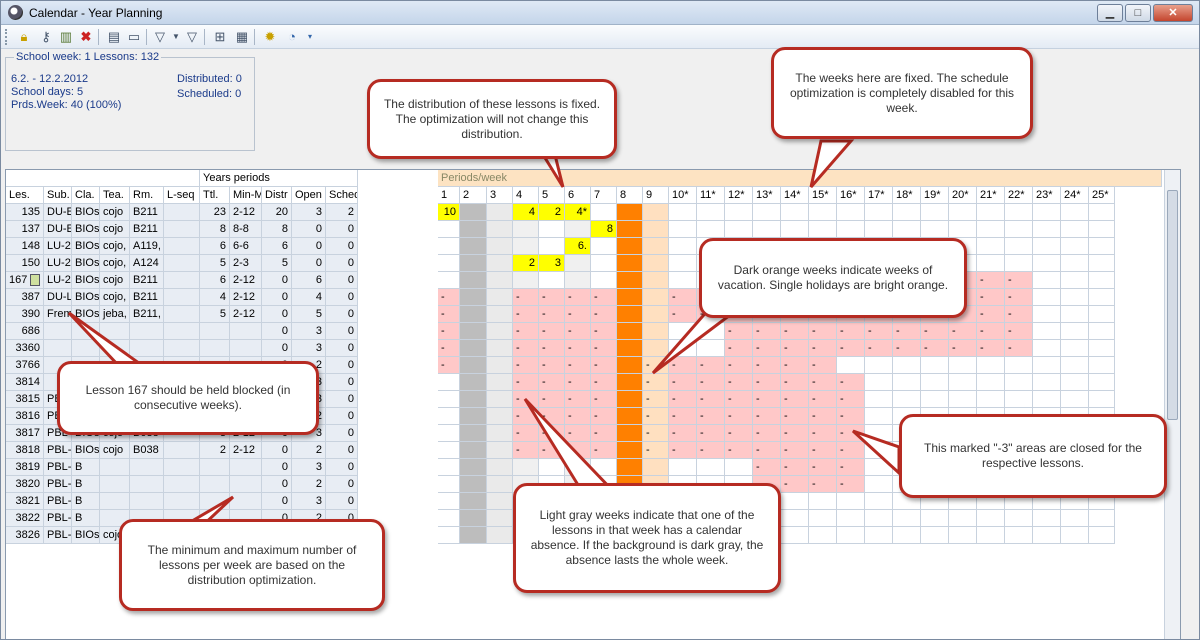 Image resolution: width=1200 pixels, height=640 pixels. What do you see at coordinates (935, 195) in the screenshot?
I see `week-header: 19*` at bounding box center [935, 195].